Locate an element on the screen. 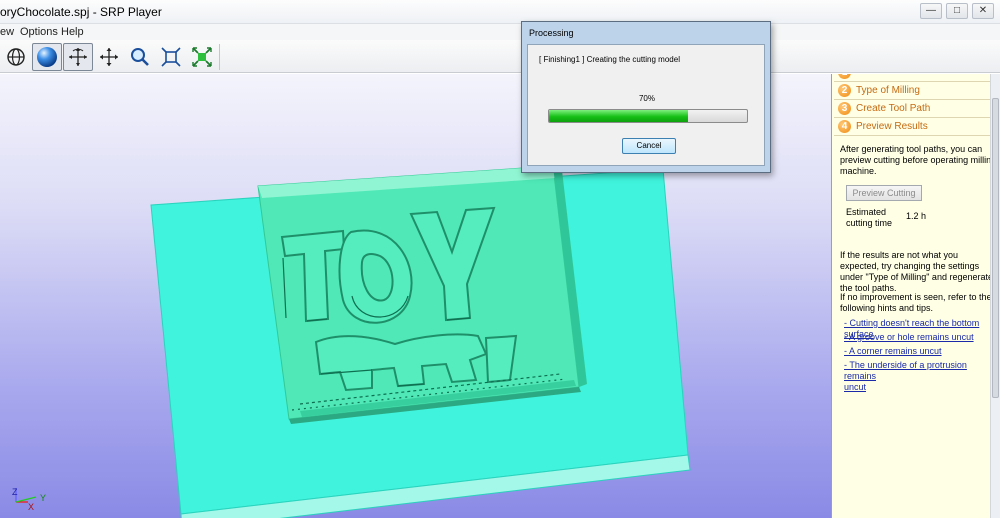 The height and width of the screenshot is (518, 1000). estimated-time-label: Estimated cutting time is located at coordinates (869, 217).